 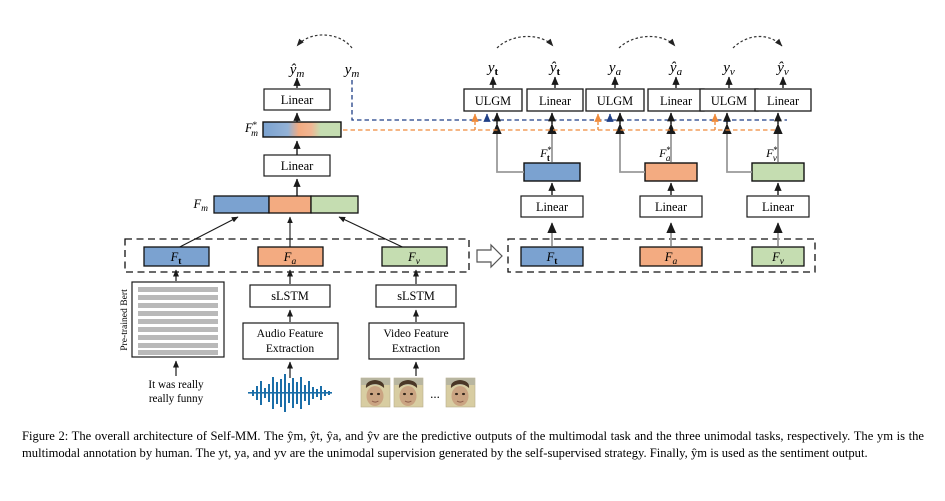 I want to click on multimodal-supervision-arc, so click(x=324, y=41).